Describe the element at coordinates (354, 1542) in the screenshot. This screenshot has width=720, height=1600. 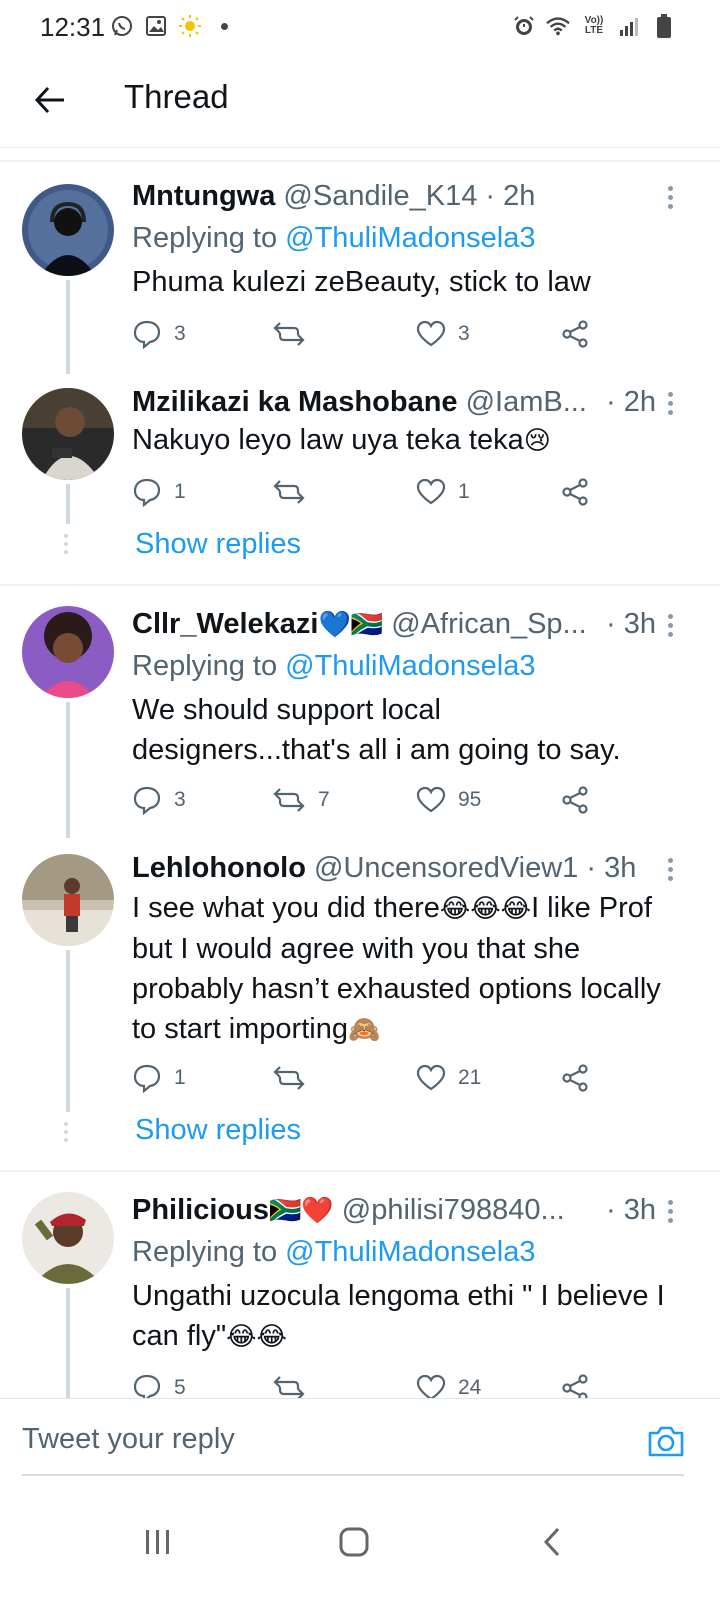
I see `home-button` at that location.